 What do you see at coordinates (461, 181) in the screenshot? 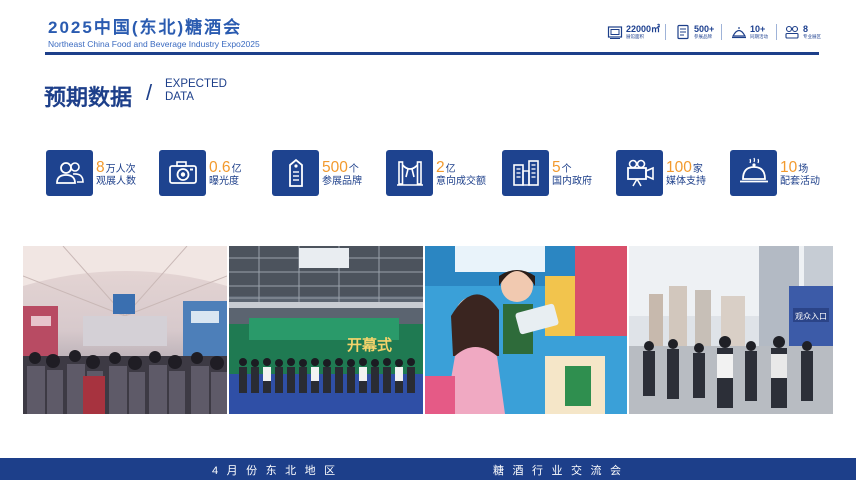
I see `metric-label: 意向成交额` at bounding box center [461, 181].